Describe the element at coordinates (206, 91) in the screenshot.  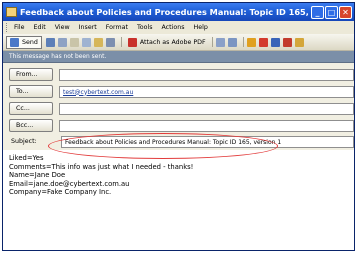
I see `to-field: test@cybertext.com.au` at that location.